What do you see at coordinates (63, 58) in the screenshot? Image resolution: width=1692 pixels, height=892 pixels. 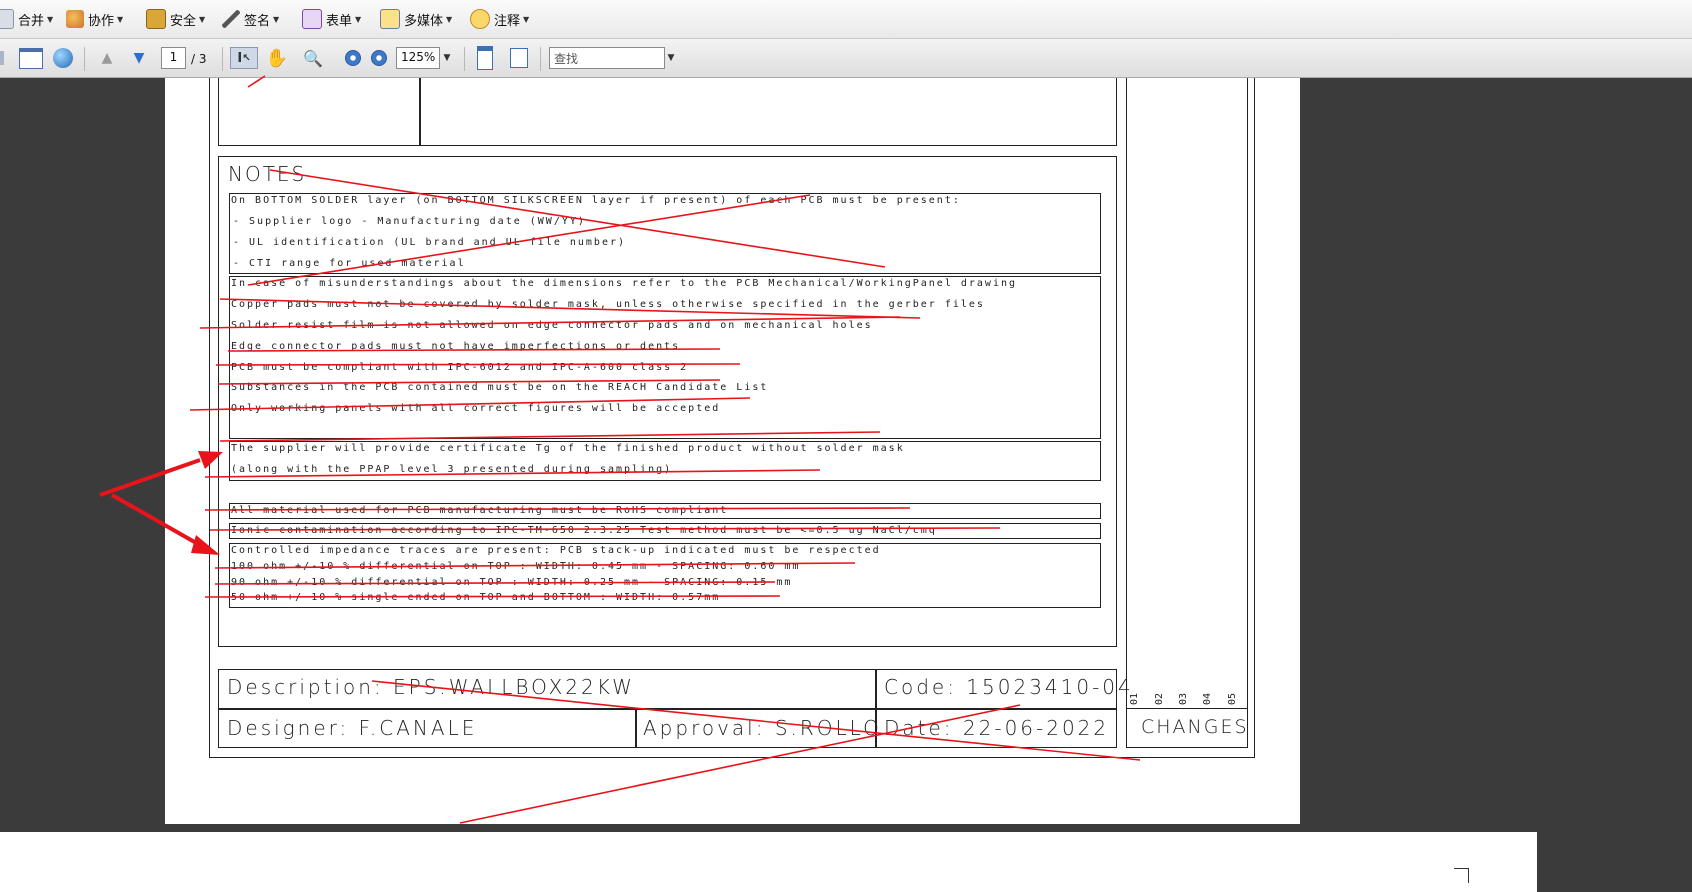 I see `globe-icon` at bounding box center [63, 58].